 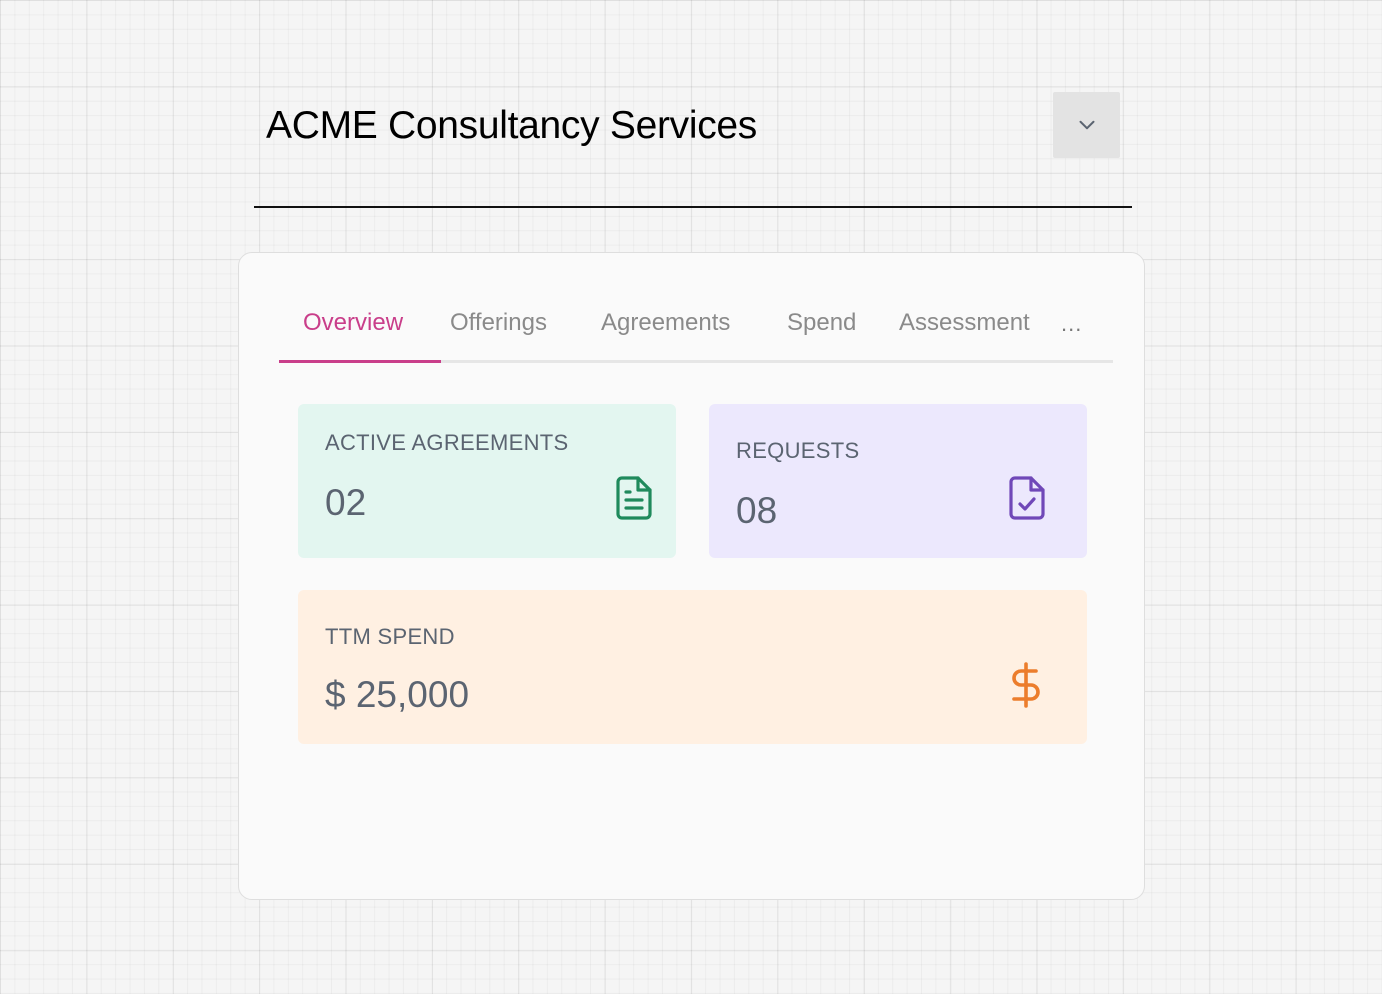 What do you see at coordinates (1026, 685) in the screenshot?
I see `dollar-icon` at bounding box center [1026, 685].